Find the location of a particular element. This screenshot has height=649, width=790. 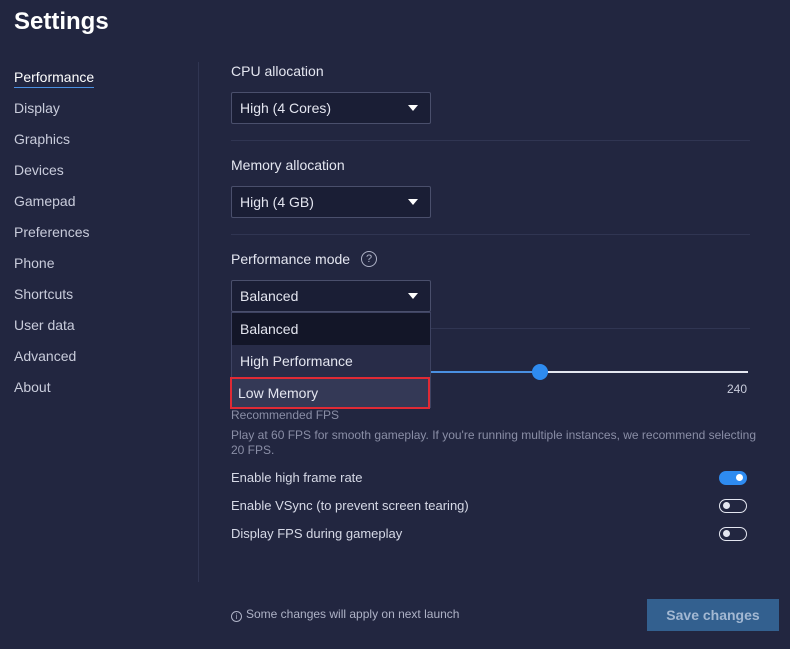

vsync-toggle is located at coordinates (733, 506).